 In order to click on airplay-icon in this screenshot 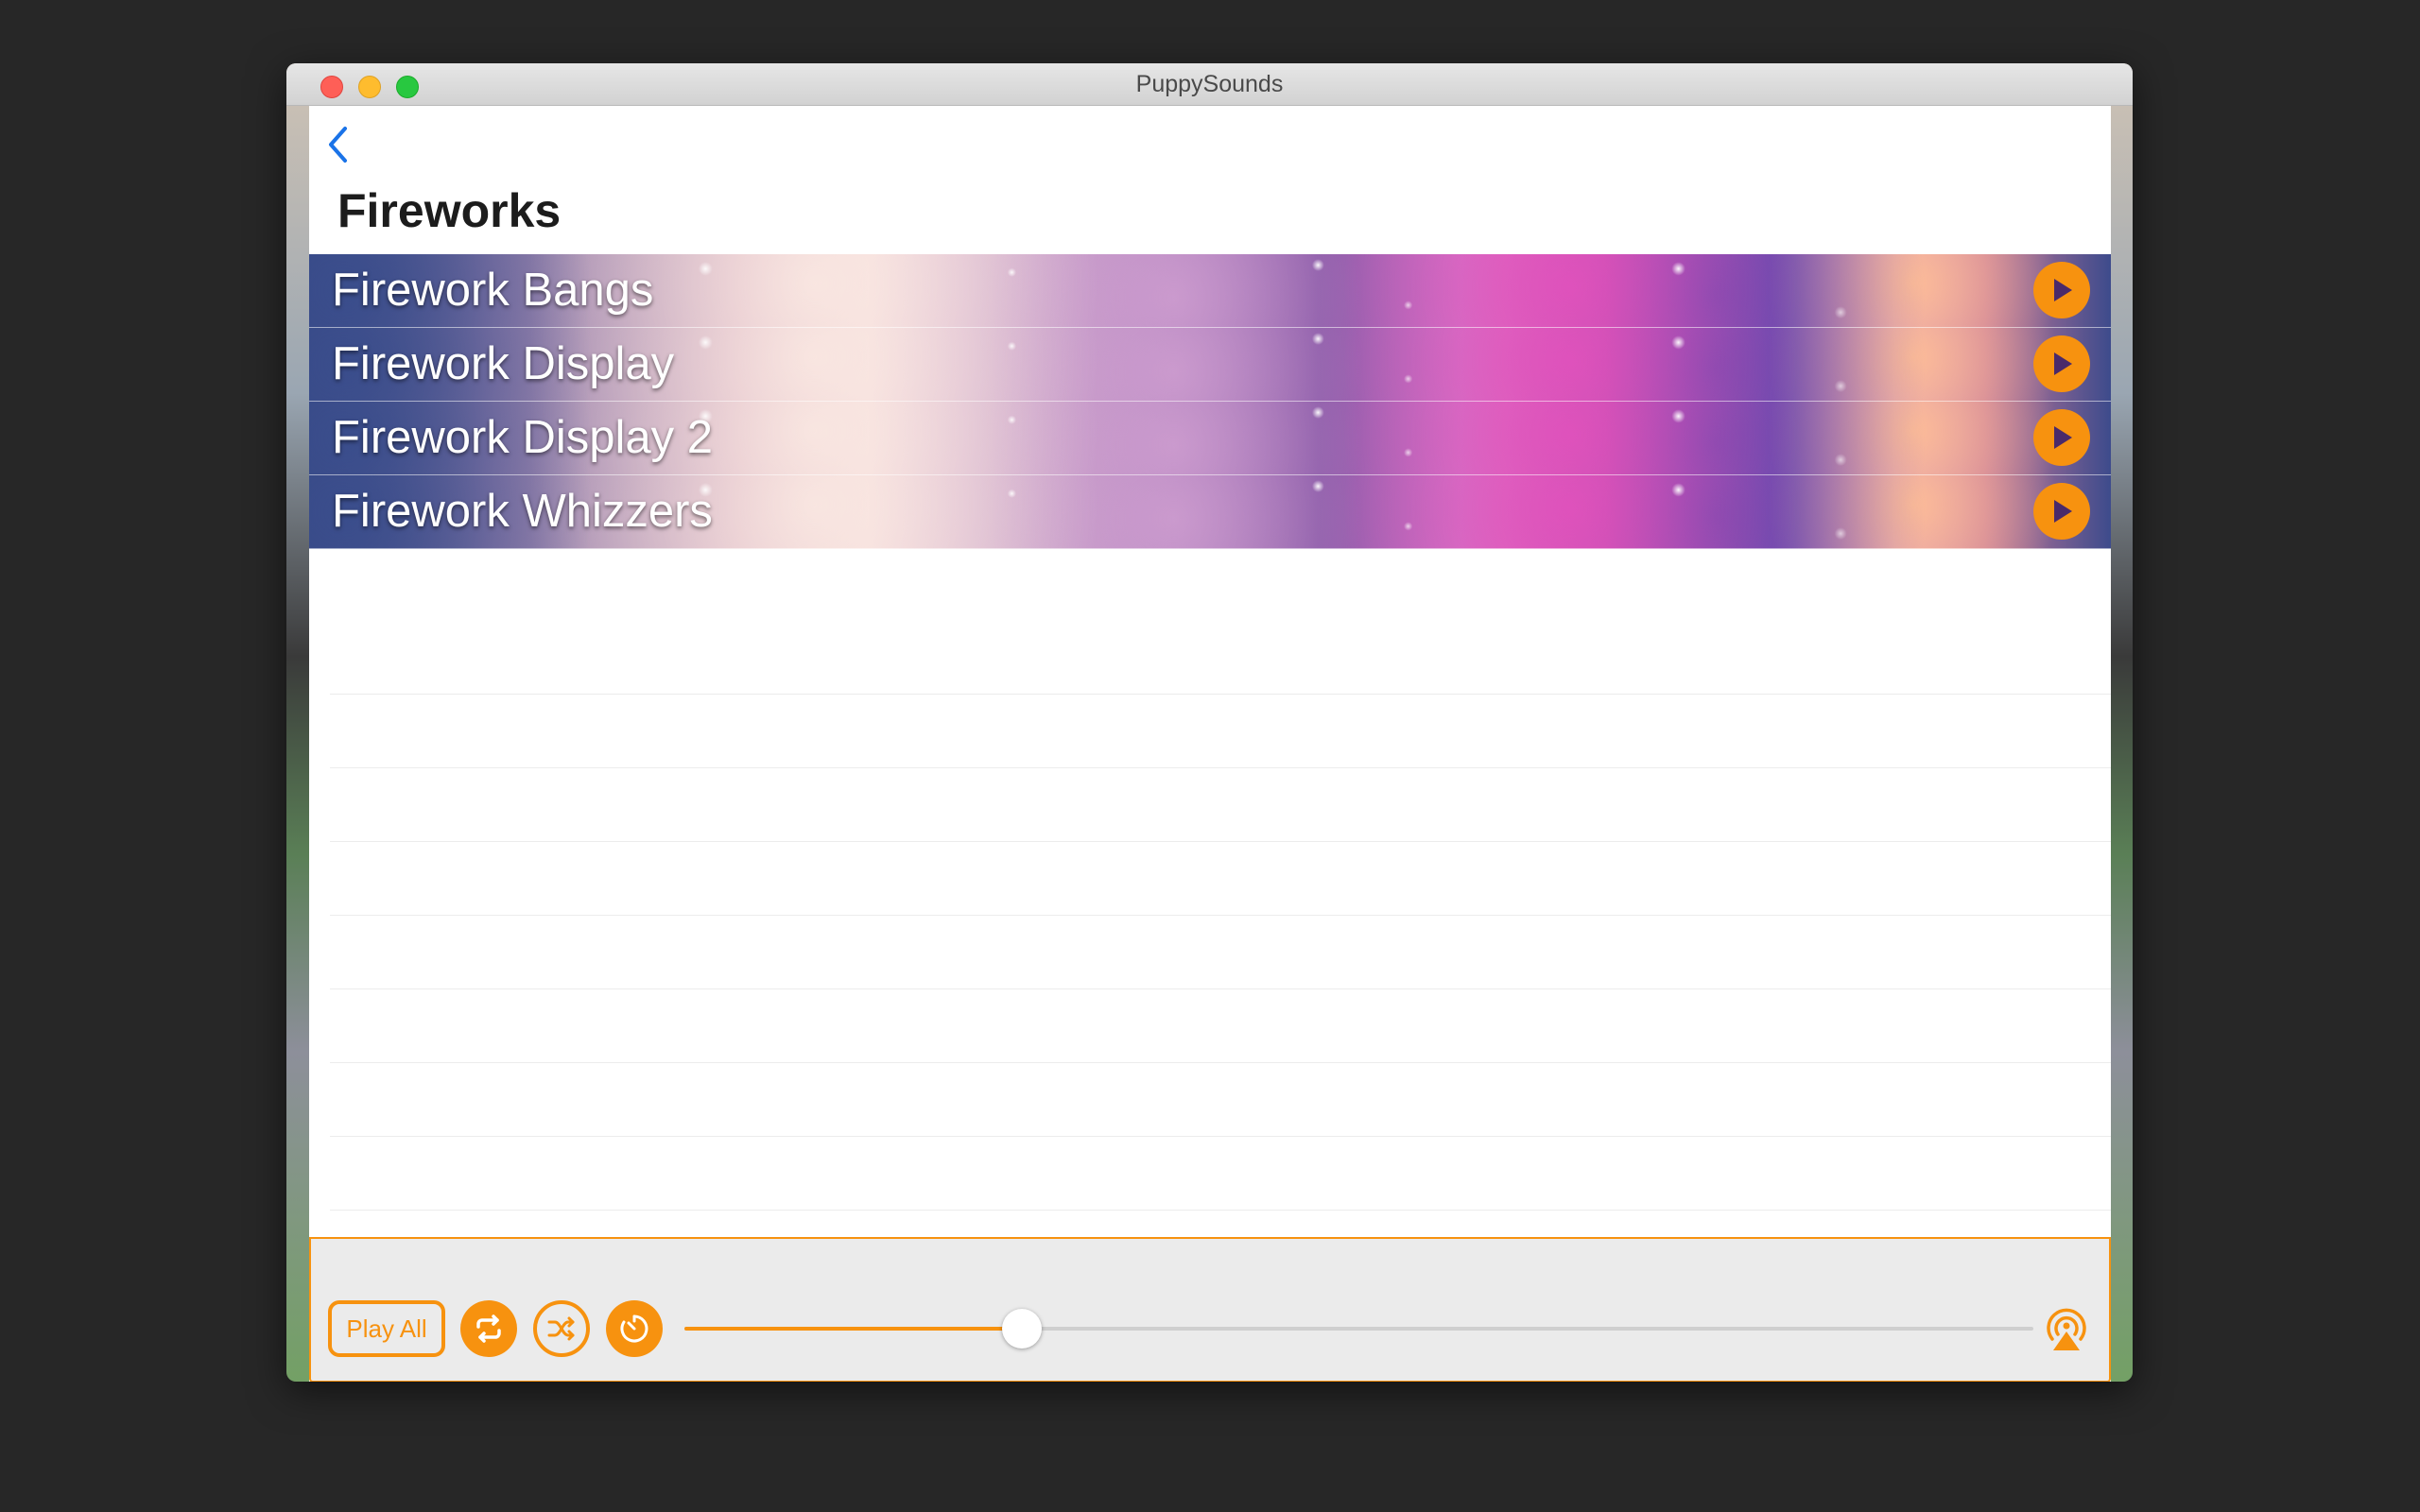, I will do `click(2066, 1329)`.